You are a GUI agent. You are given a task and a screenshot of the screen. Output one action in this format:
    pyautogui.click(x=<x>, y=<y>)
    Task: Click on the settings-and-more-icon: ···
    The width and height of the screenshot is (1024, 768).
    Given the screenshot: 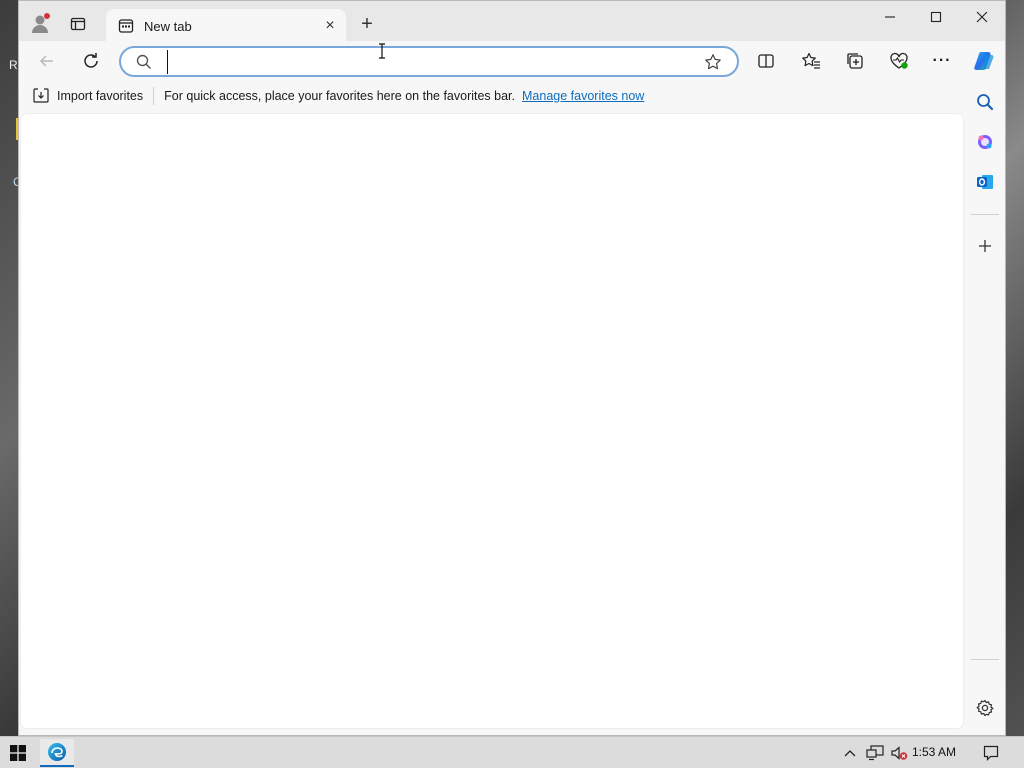 What is the action you would take?
    pyautogui.click(x=942, y=61)
    